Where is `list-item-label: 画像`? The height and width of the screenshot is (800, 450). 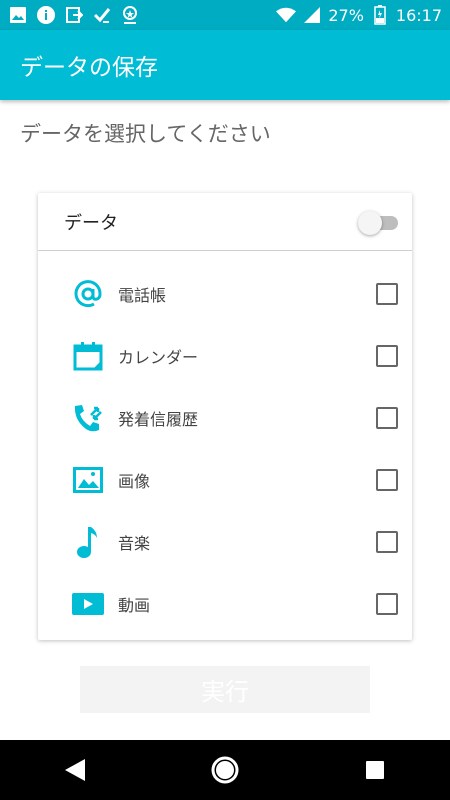
list-item-label: 画像 is located at coordinates (134, 481).